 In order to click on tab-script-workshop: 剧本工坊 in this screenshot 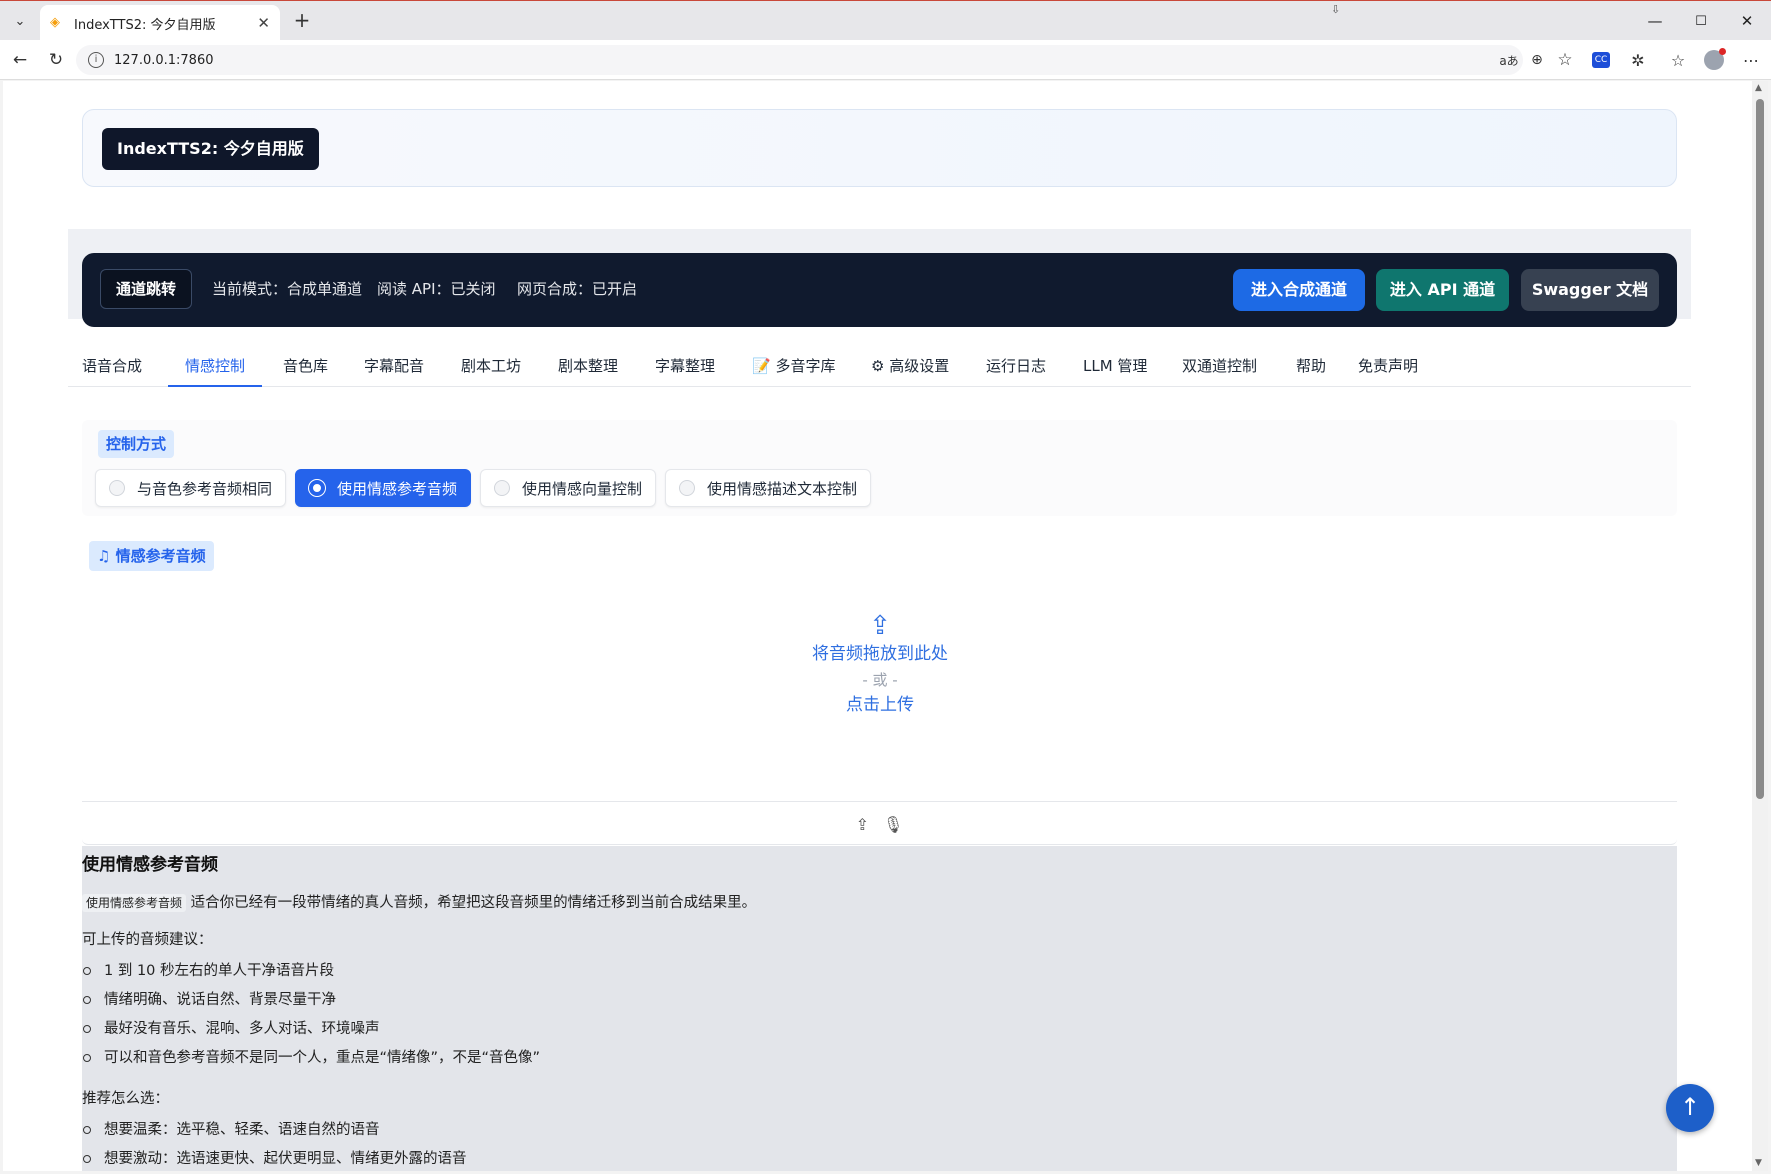, I will do `click(491, 368)`.